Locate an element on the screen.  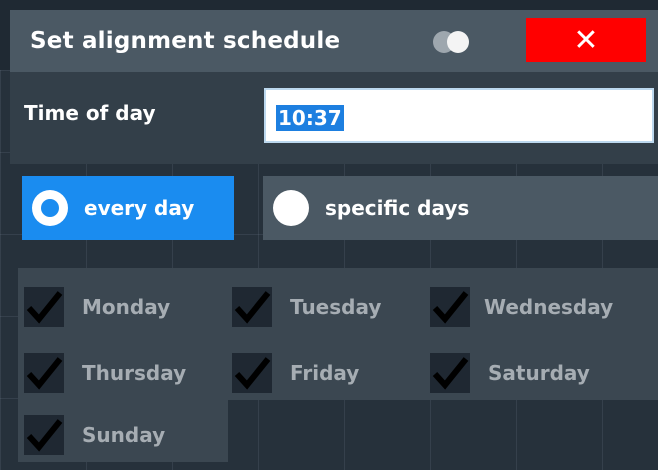
day-checkbox-thursday: Thursday is located at coordinates (105, 373).